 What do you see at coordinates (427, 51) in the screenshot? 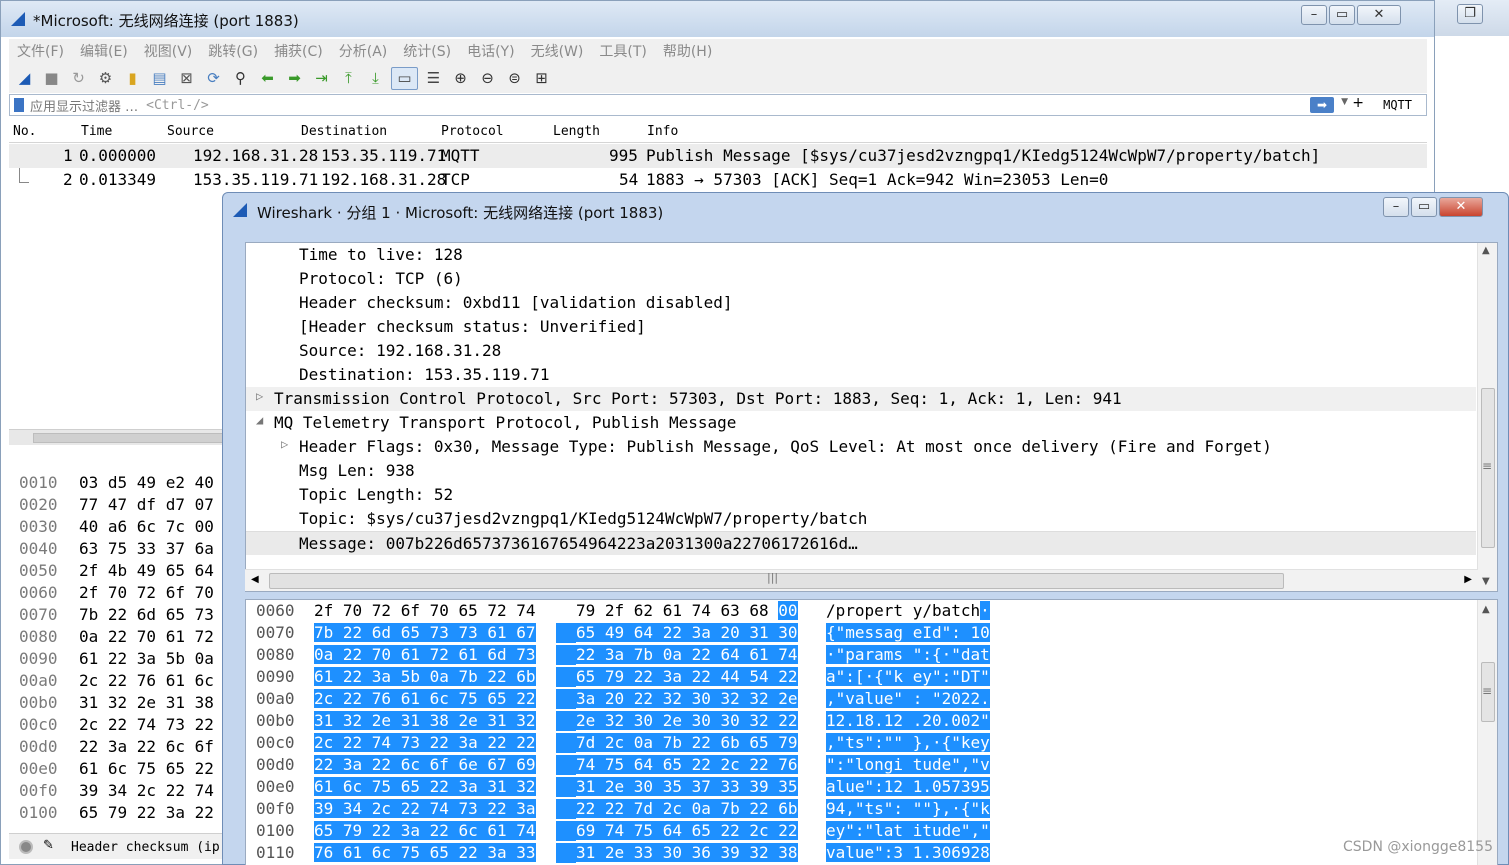
I see `menu-statistics: 统计(S)` at bounding box center [427, 51].